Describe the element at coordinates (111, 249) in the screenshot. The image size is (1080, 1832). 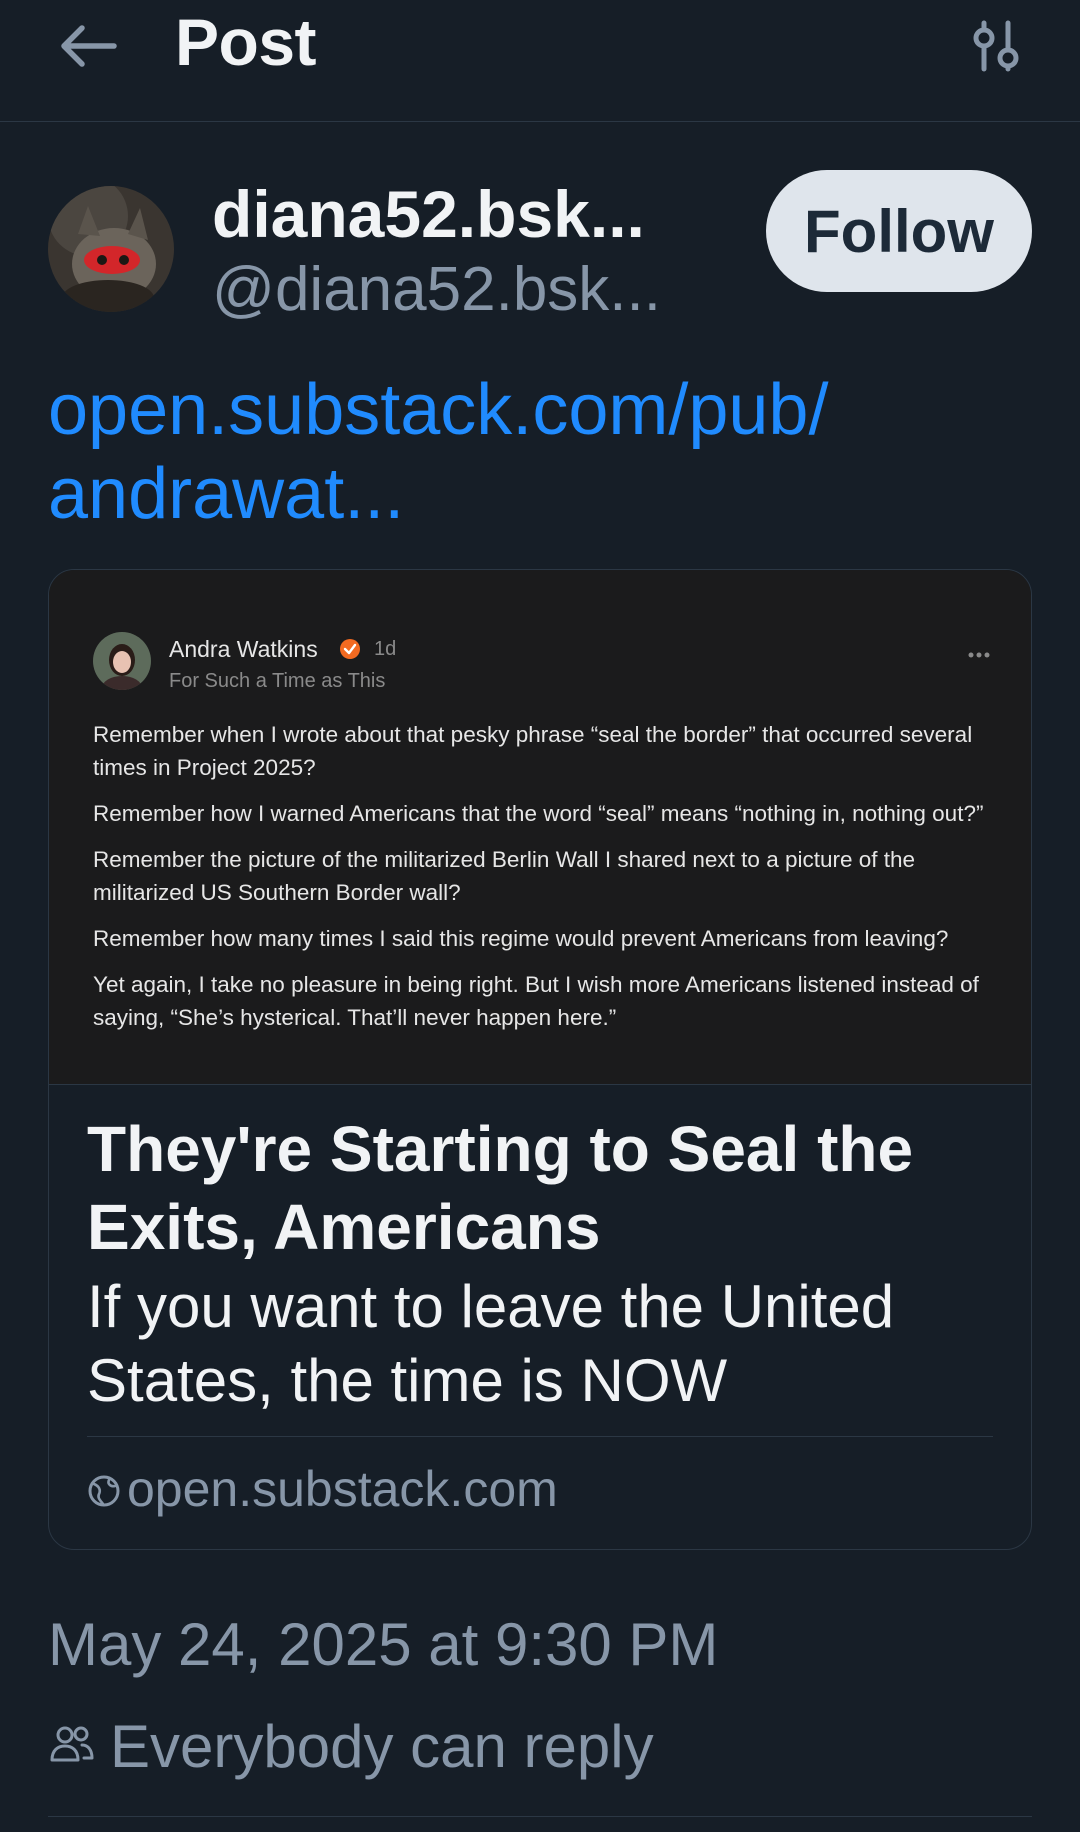
I see `avatar` at that location.